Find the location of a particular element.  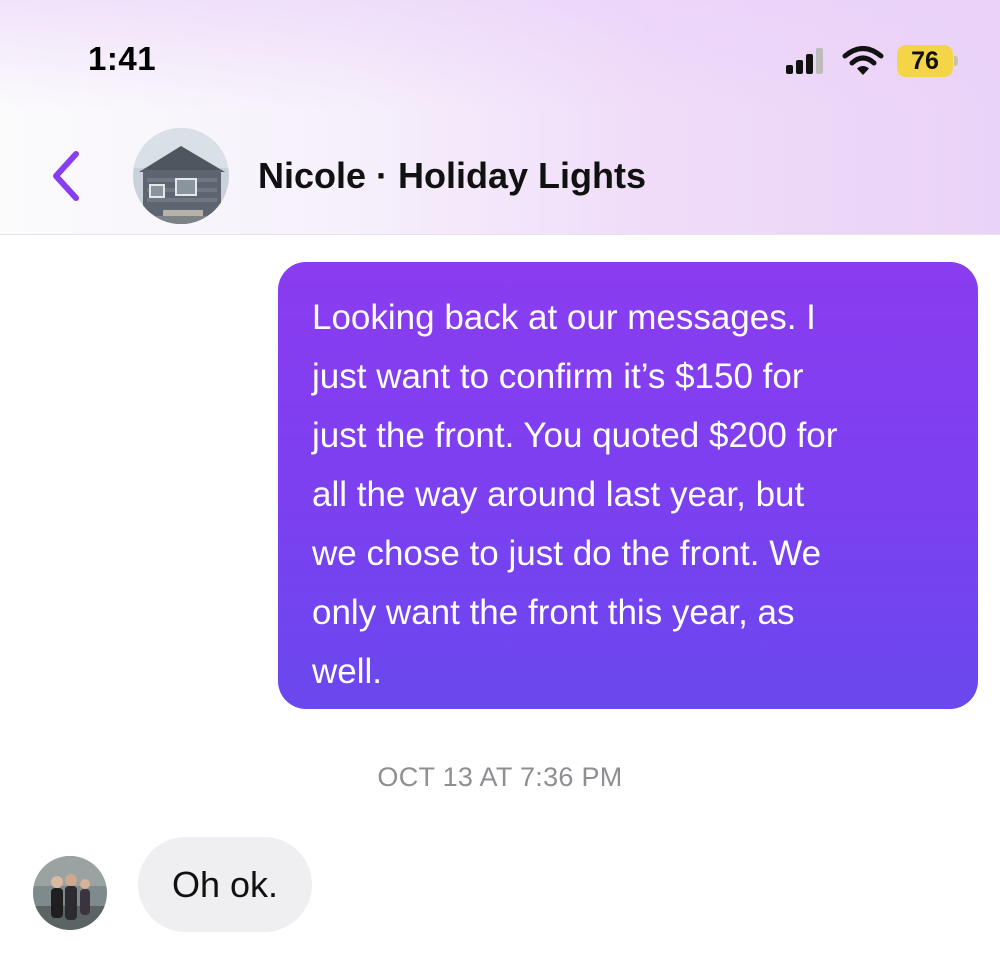

cellular-signal-icon is located at coordinates (808, 61).